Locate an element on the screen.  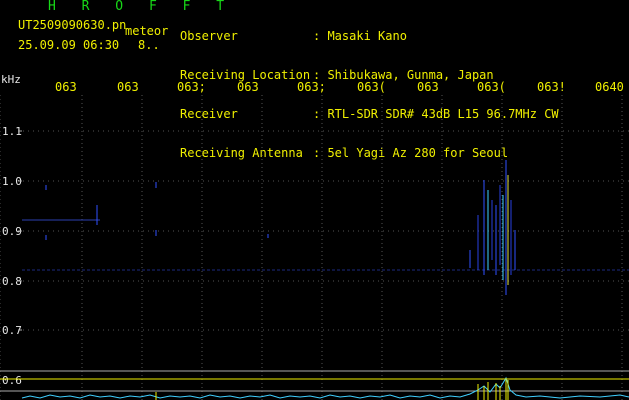
y-tick-marks is located at coordinates (20, 230).